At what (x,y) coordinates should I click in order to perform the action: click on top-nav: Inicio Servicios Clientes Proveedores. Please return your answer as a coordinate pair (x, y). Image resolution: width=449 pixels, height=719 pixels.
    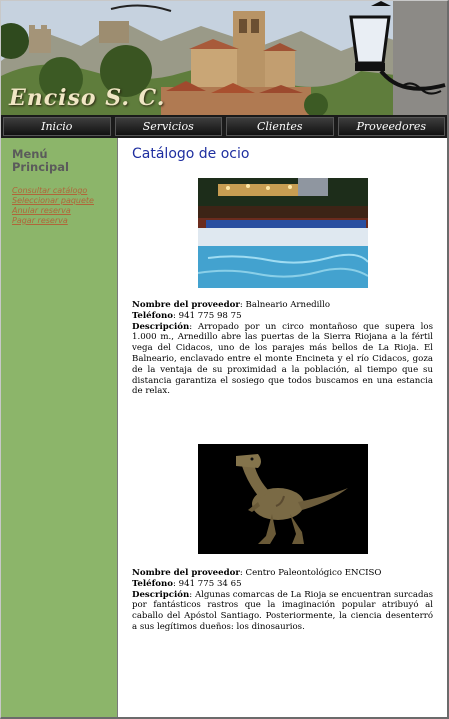
    Looking at the image, I should click on (224, 126).